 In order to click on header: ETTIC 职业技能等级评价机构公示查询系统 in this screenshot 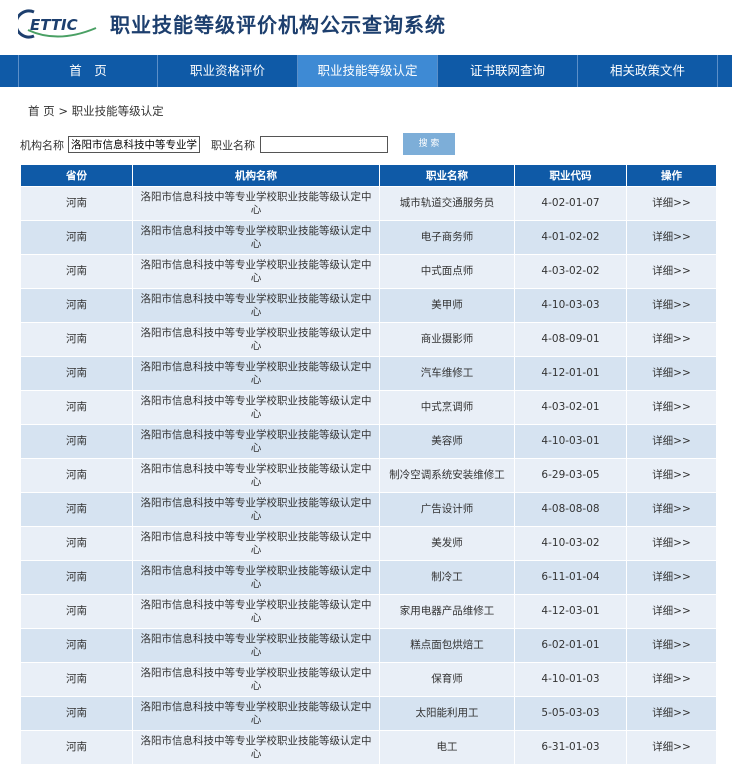, I will do `click(366, 27)`.